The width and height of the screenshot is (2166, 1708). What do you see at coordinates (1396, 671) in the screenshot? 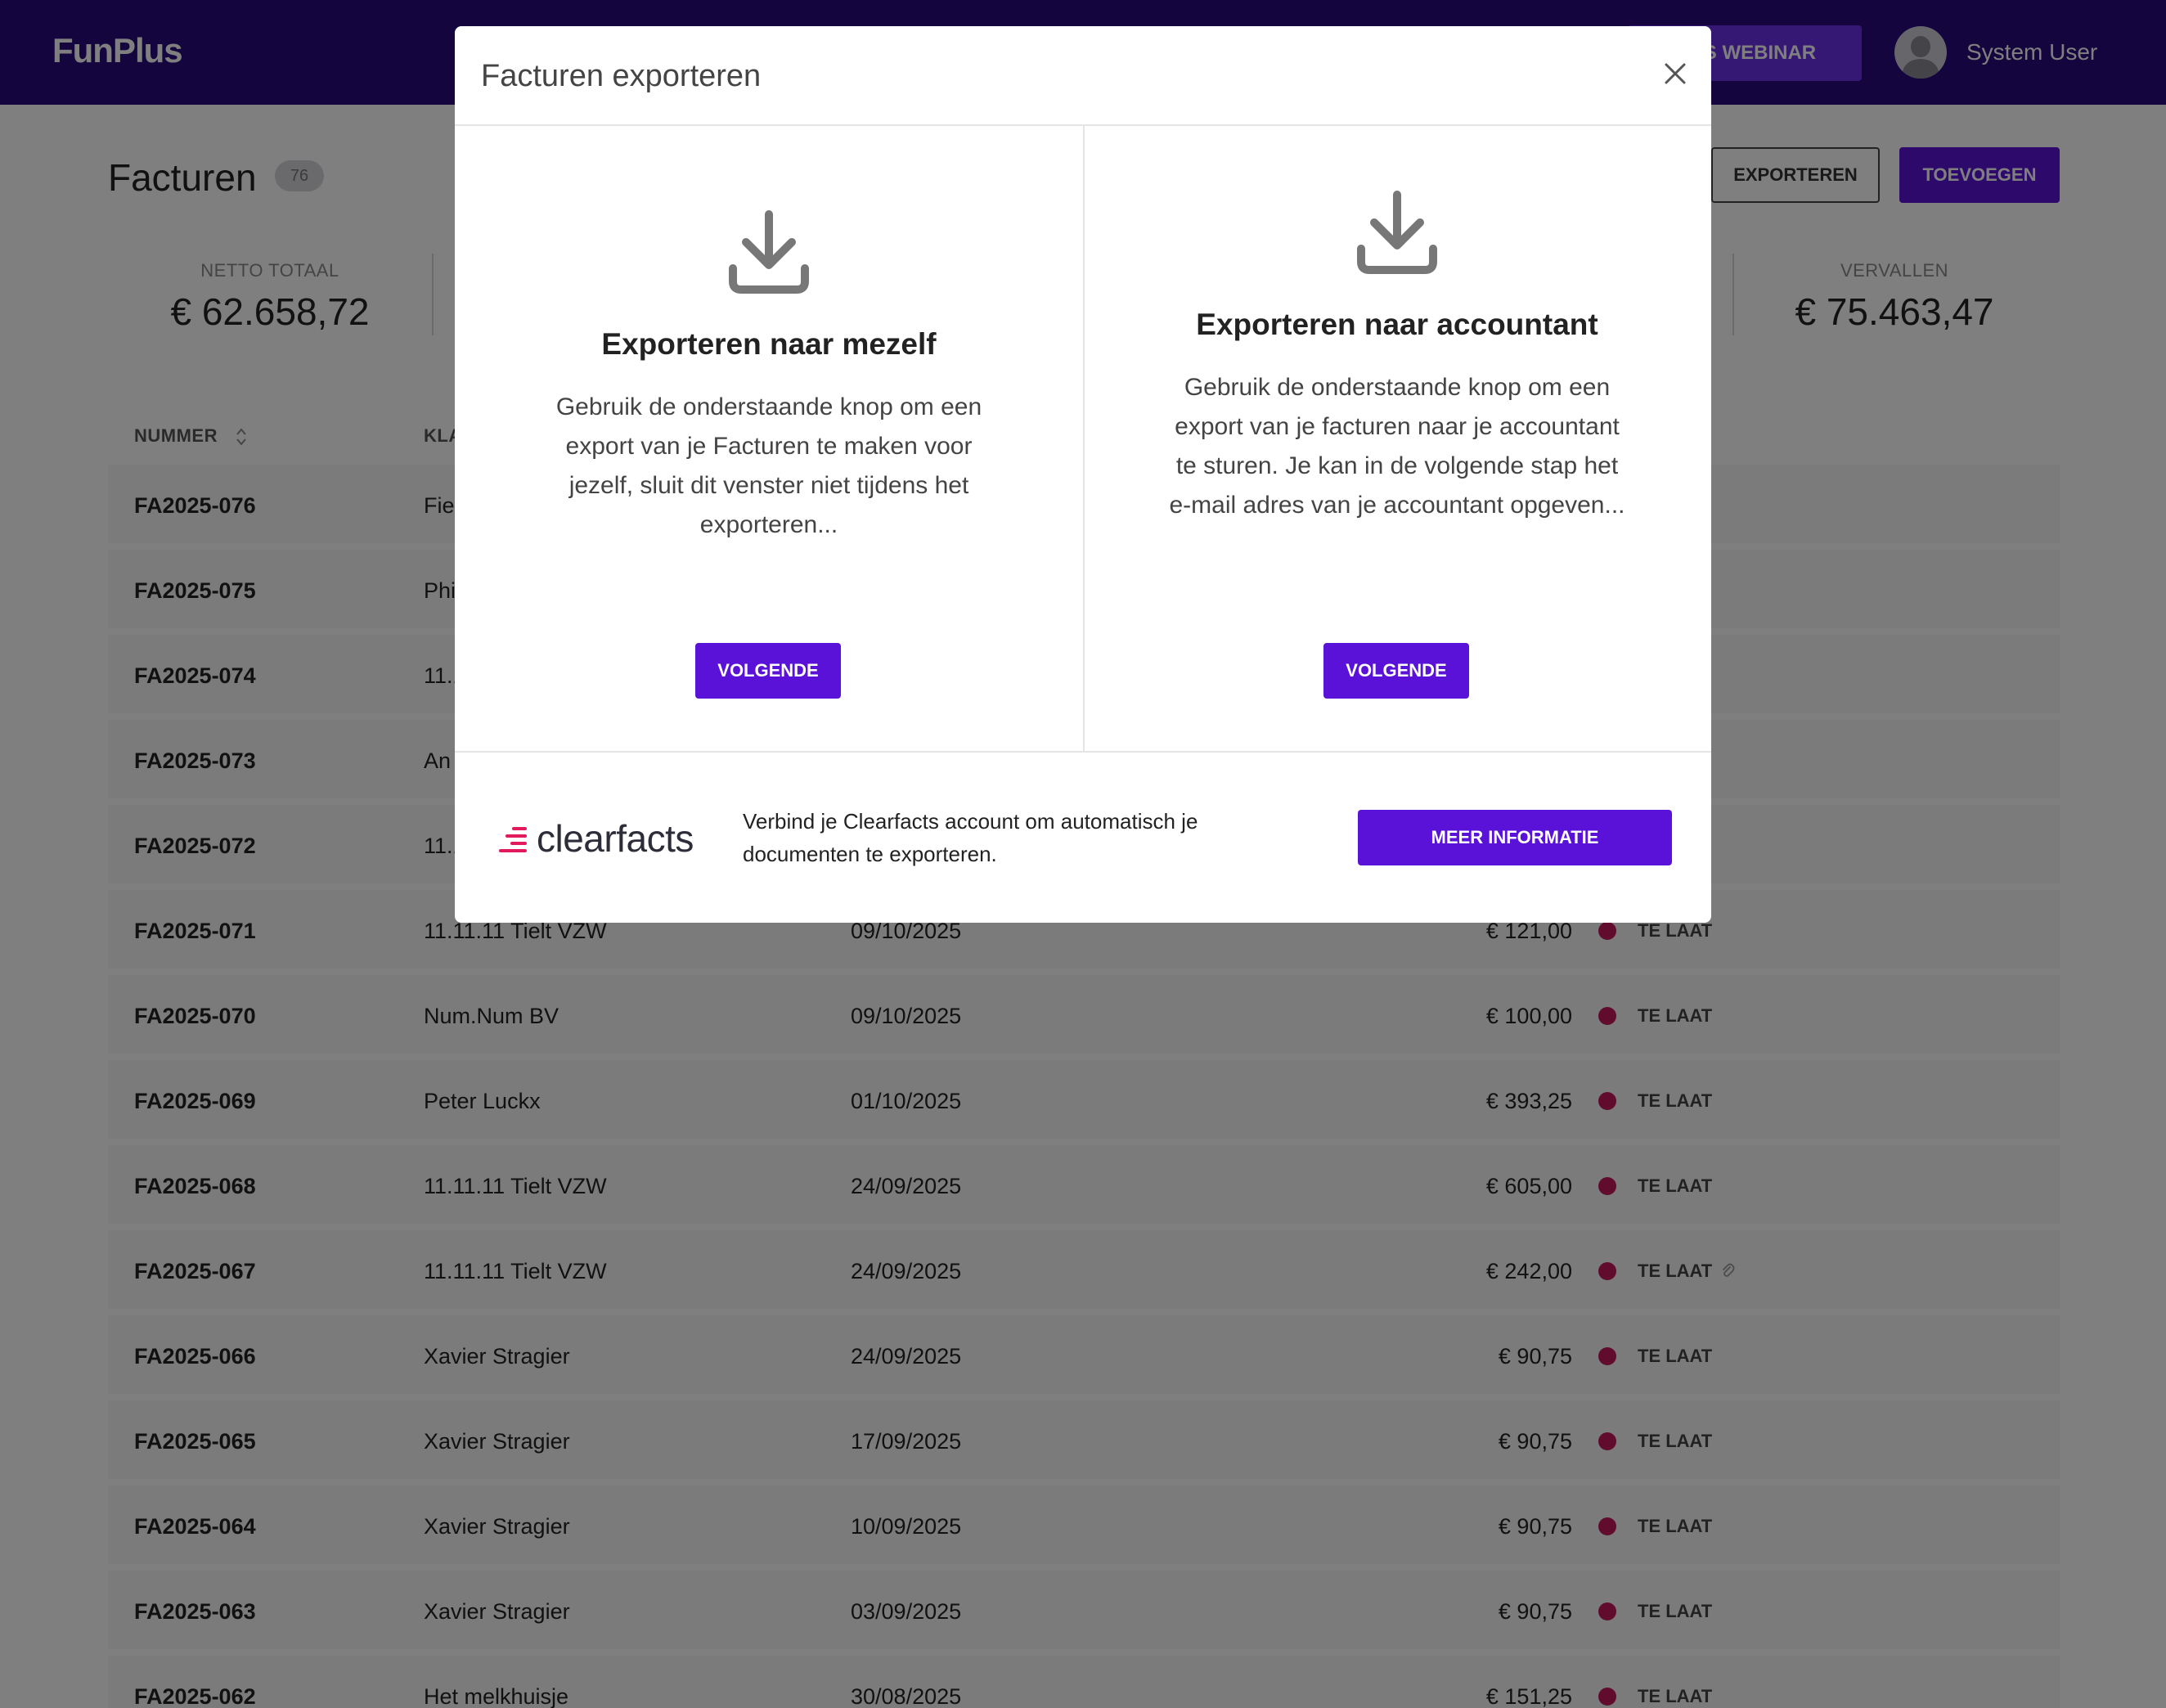
I see `next-button-accountant: VOLGENDE` at bounding box center [1396, 671].